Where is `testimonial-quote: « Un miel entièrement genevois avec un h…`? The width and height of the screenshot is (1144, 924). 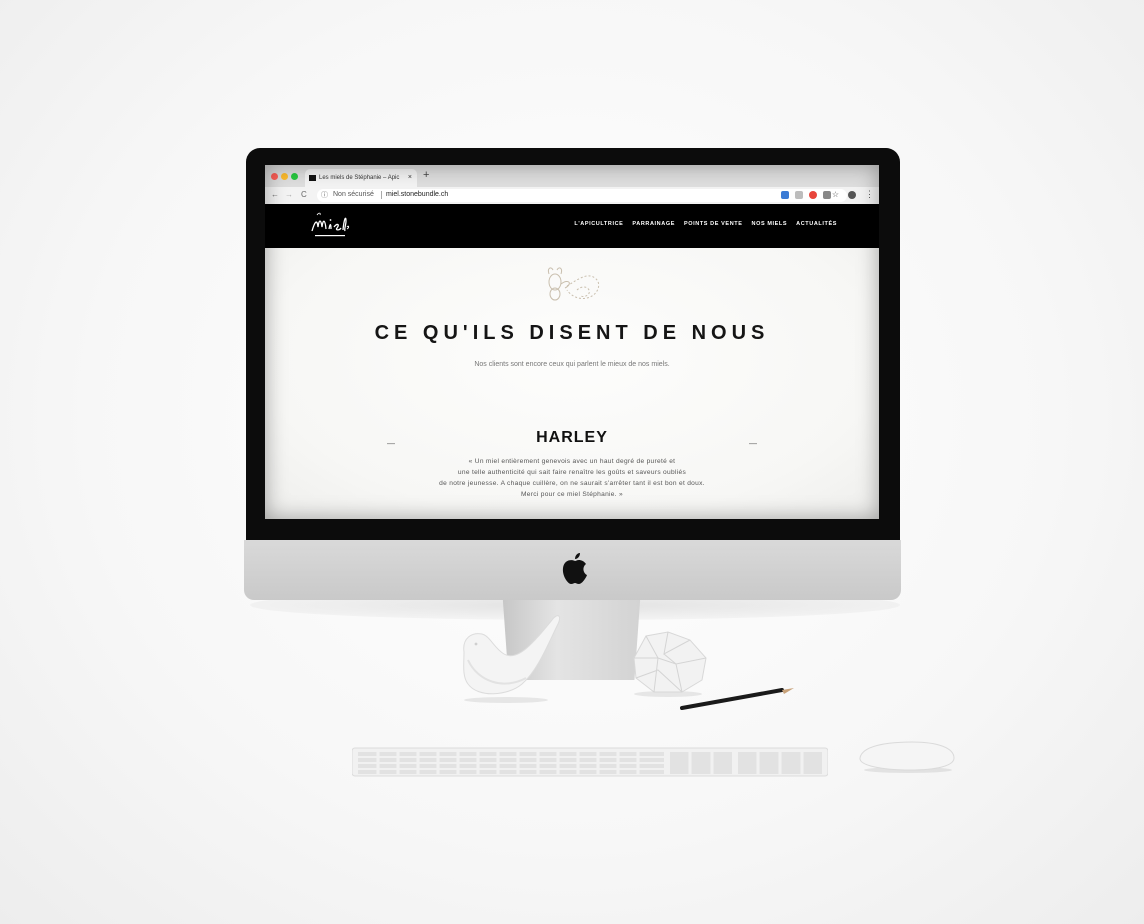 testimonial-quote: « Un miel entièrement genevois avec un h… is located at coordinates (572, 478).